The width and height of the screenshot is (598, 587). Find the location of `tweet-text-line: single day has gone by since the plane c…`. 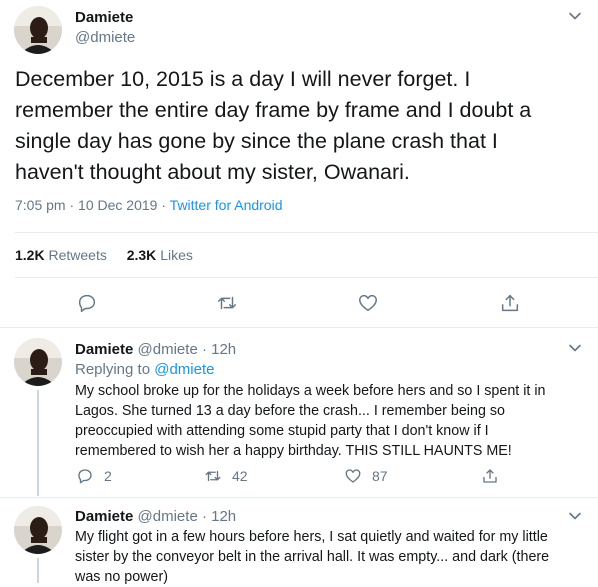

tweet-text-line: single day has gone by since the plane c… is located at coordinates (256, 141).